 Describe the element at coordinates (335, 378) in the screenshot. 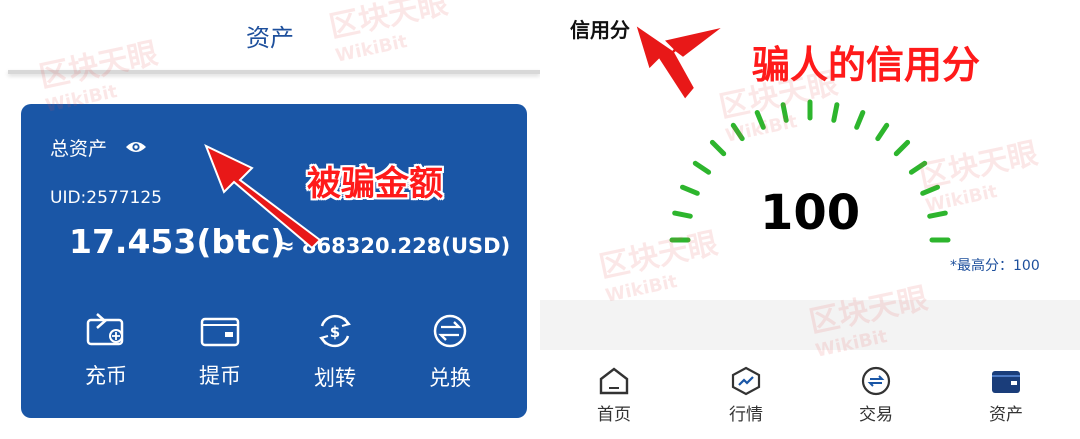

I see `transfer-label: 划转` at that location.